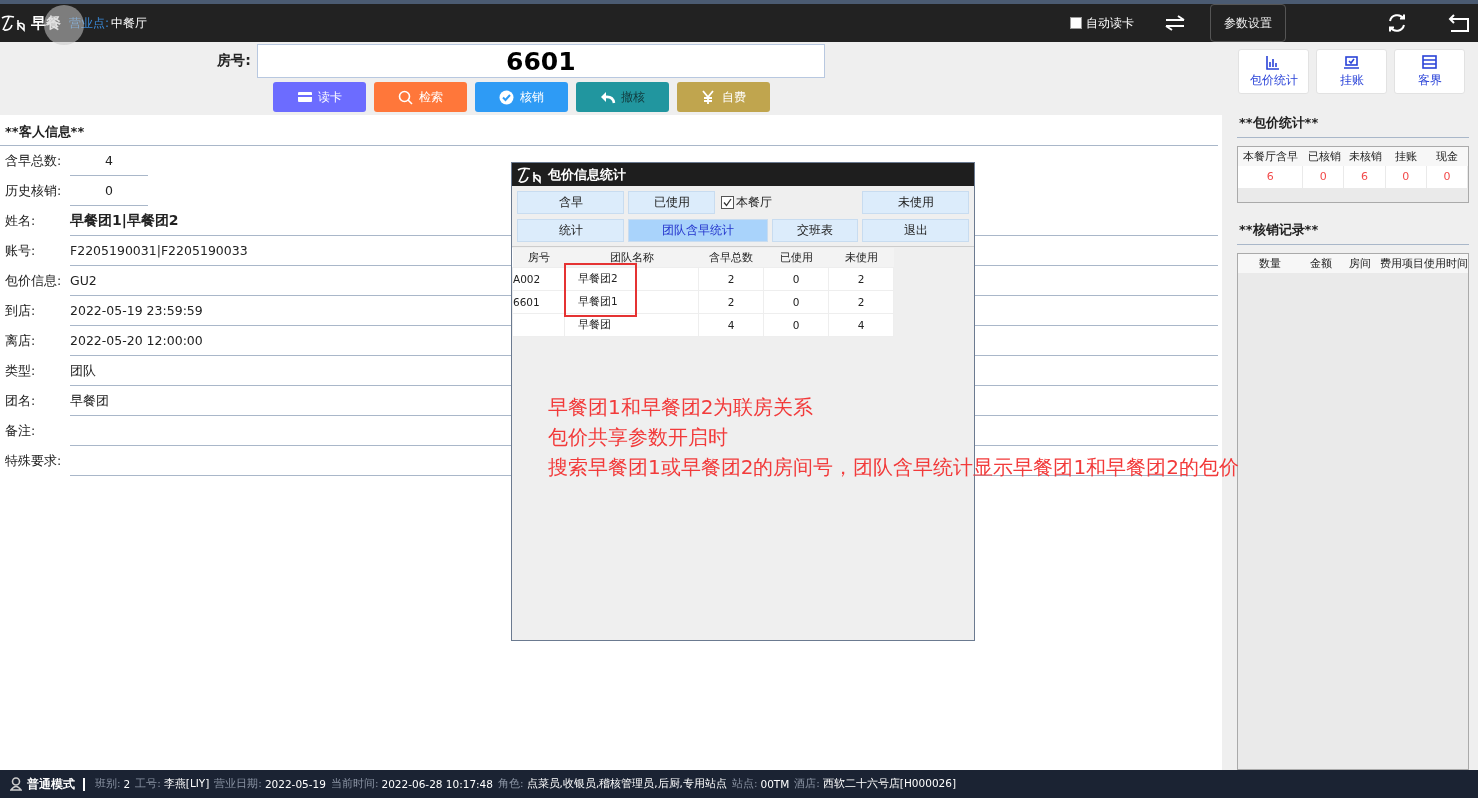  What do you see at coordinates (587, 174) in the screenshot?
I see `dialog-title: 包价信息统计` at bounding box center [587, 174].